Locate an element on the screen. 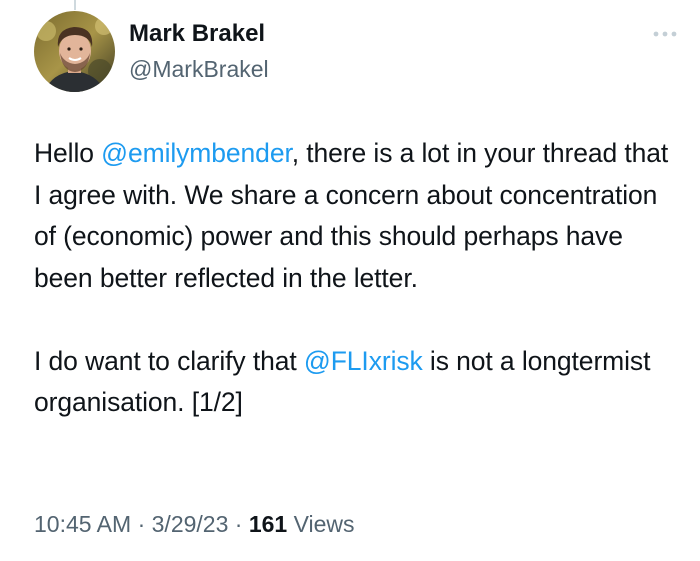  more-options-button is located at coordinates (665, 34).